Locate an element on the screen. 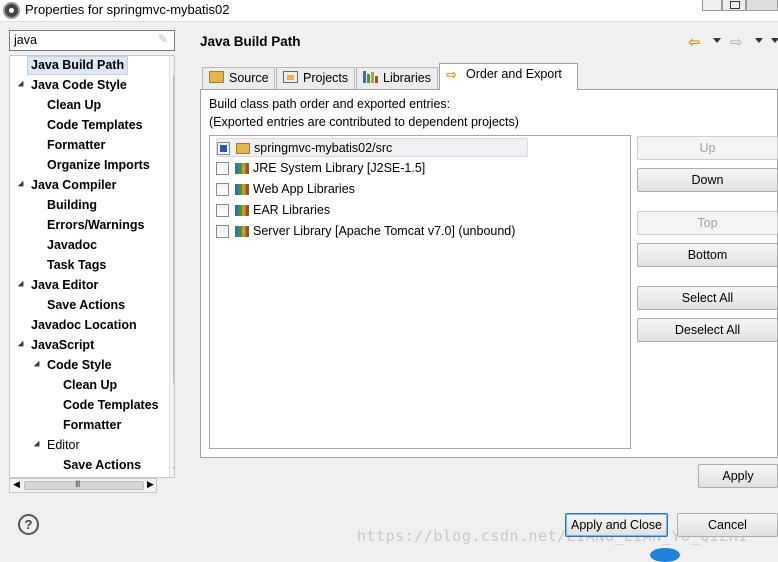 This screenshot has width=778, height=562. cancel-button: Cancel is located at coordinates (727, 525).